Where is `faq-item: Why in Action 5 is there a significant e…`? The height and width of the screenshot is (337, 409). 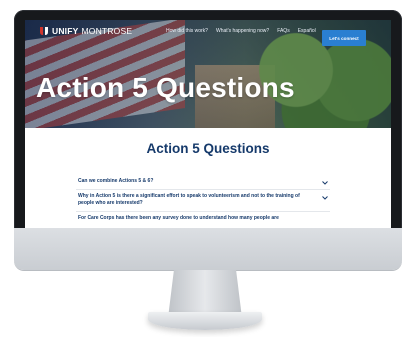
faq-item: Why in Action 5 is there a significant e… is located at coordinates (203, 201).